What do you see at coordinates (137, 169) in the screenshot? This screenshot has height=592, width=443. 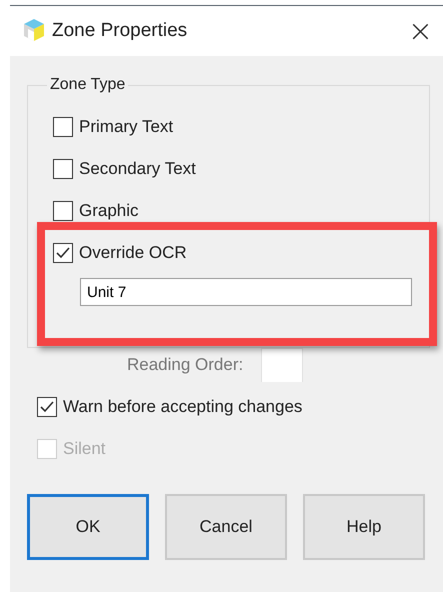 I see `checkbox-label: Secondary Text` at bounding box center [137, 169].